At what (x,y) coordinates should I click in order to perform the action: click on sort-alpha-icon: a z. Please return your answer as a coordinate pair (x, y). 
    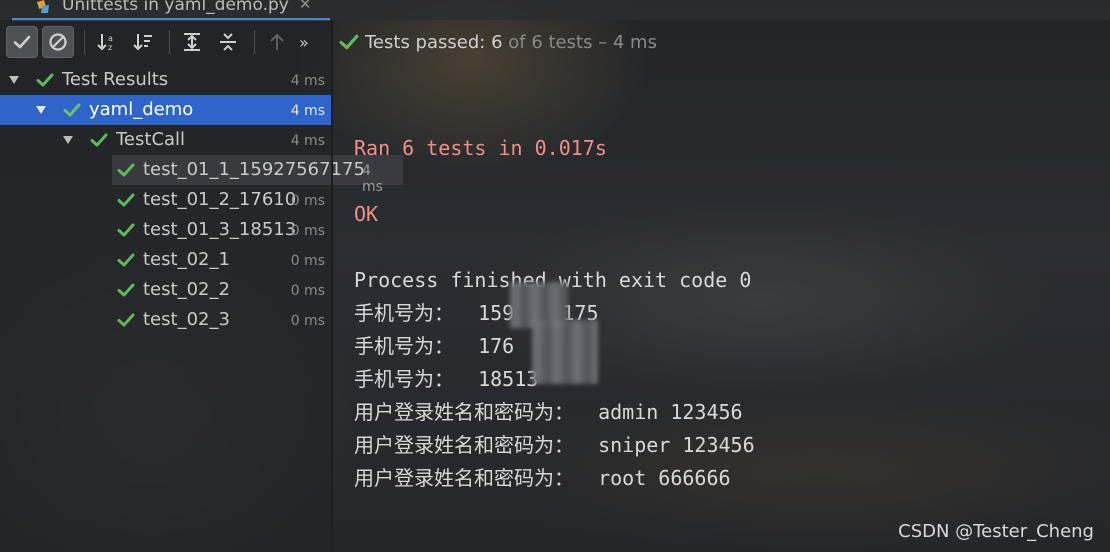
    Looking at the image, I should click on (105, 43).